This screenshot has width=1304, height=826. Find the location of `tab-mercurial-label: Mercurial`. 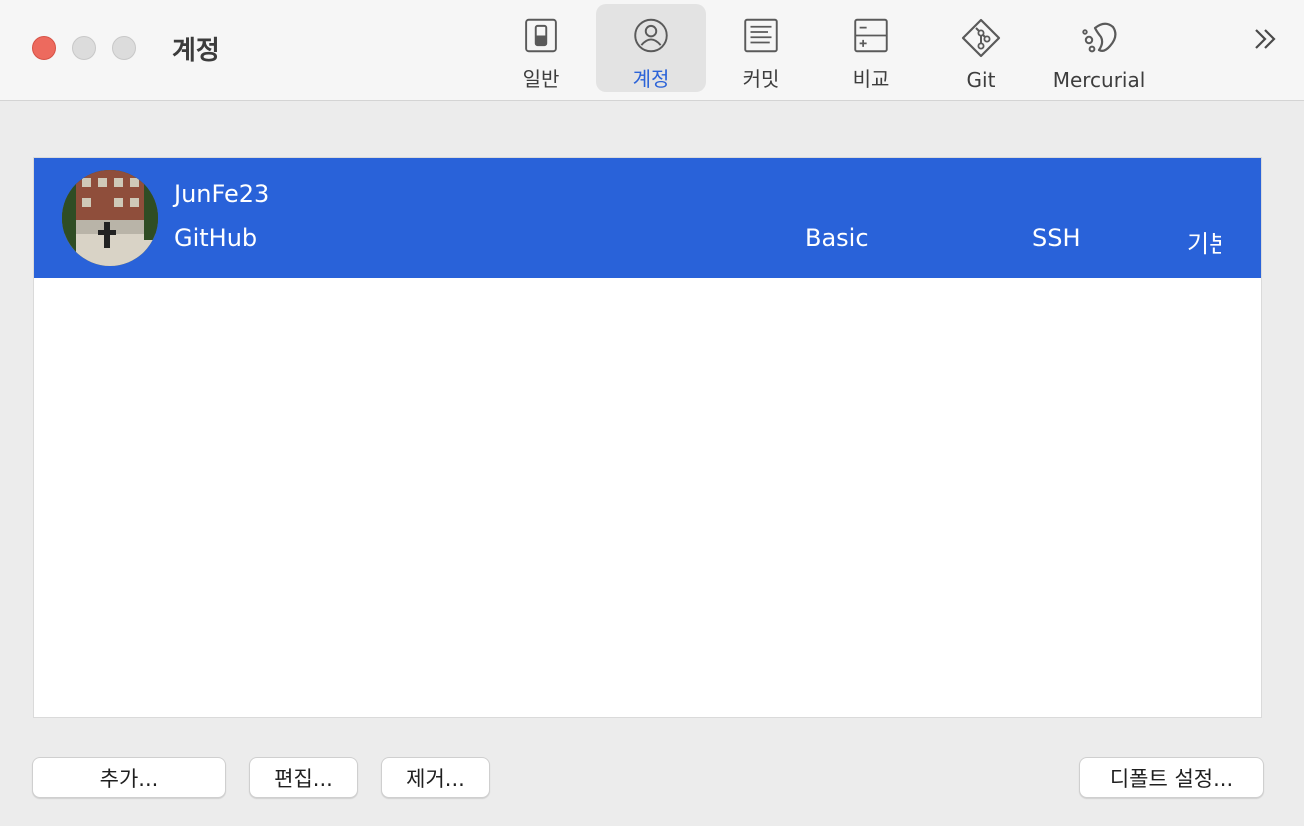

tab-mercurial-label: Mercurial is located at coordinates (1099, 80).